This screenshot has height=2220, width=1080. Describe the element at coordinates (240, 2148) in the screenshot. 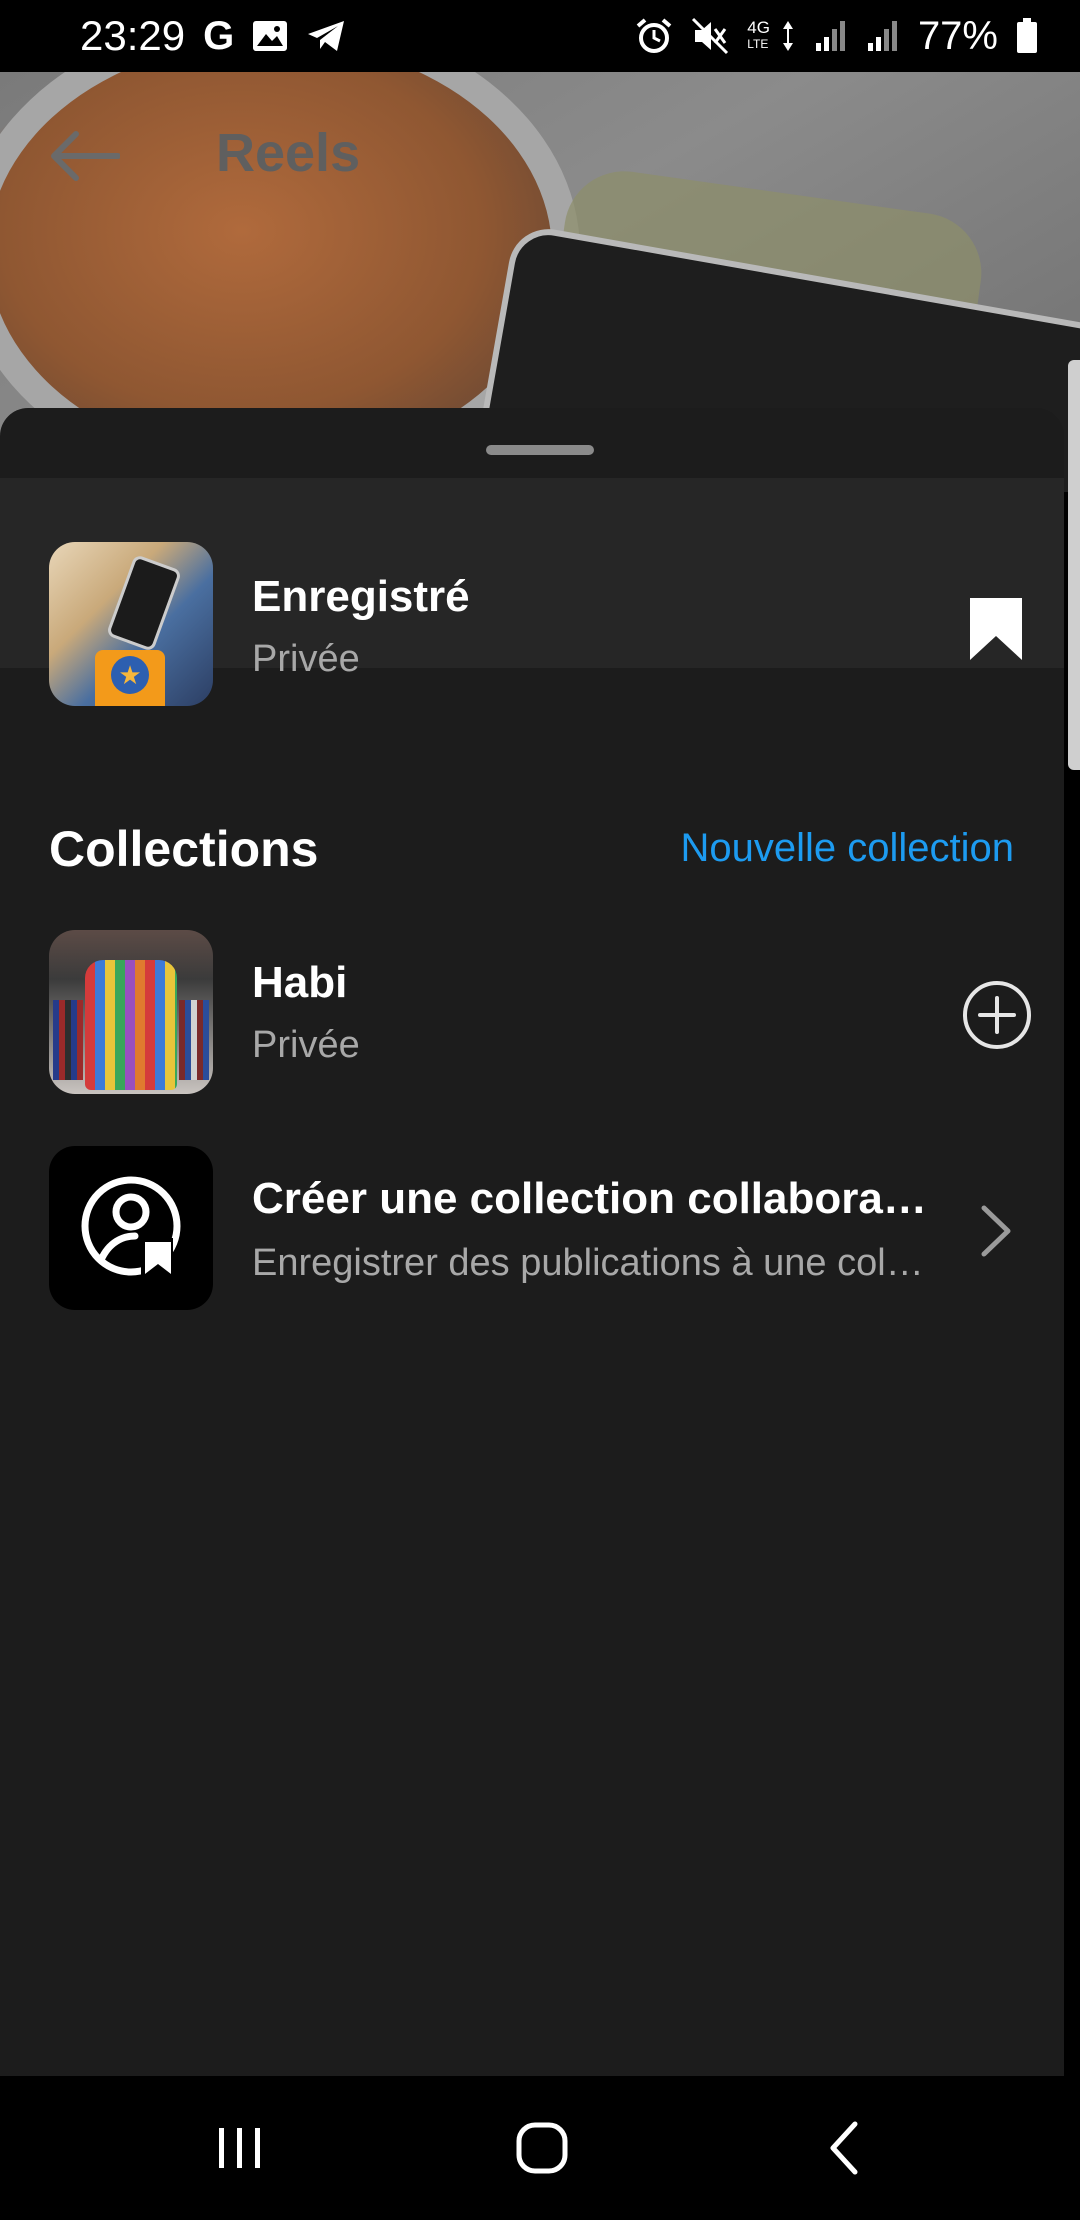

I see `recent-apps-icon` at that location.